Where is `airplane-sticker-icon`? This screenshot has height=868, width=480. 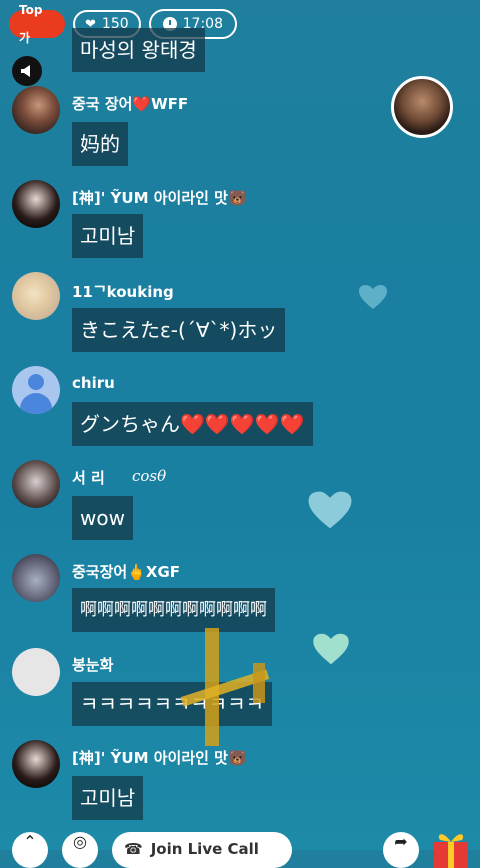
airplane-sticker-icon is located at coordinates (225, 687).